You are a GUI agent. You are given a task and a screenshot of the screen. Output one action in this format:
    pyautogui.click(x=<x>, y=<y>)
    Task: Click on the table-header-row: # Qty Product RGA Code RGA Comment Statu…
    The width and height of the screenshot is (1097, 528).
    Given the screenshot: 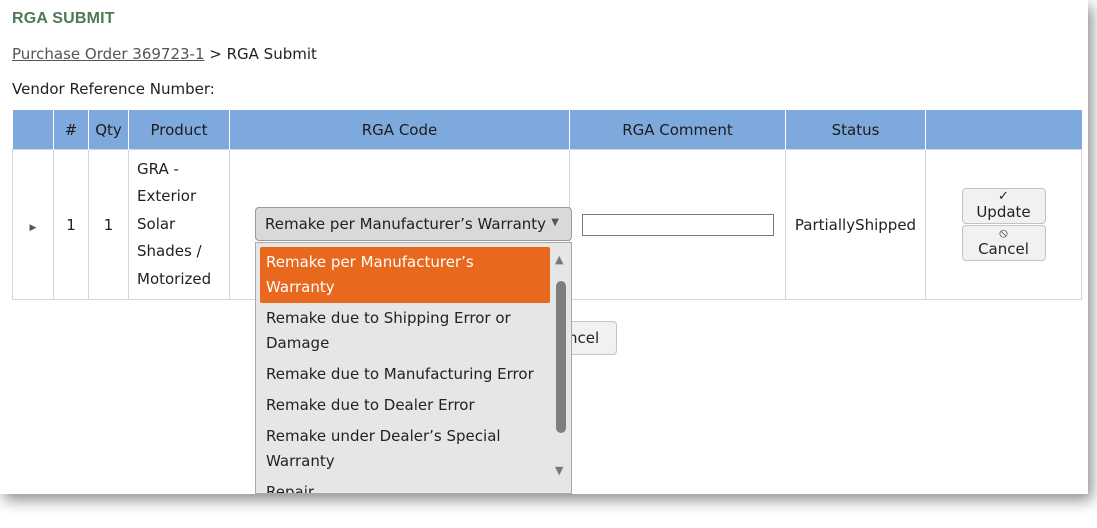 What is the action you would take?
    pyautogui.click(x=547, y=130)
    